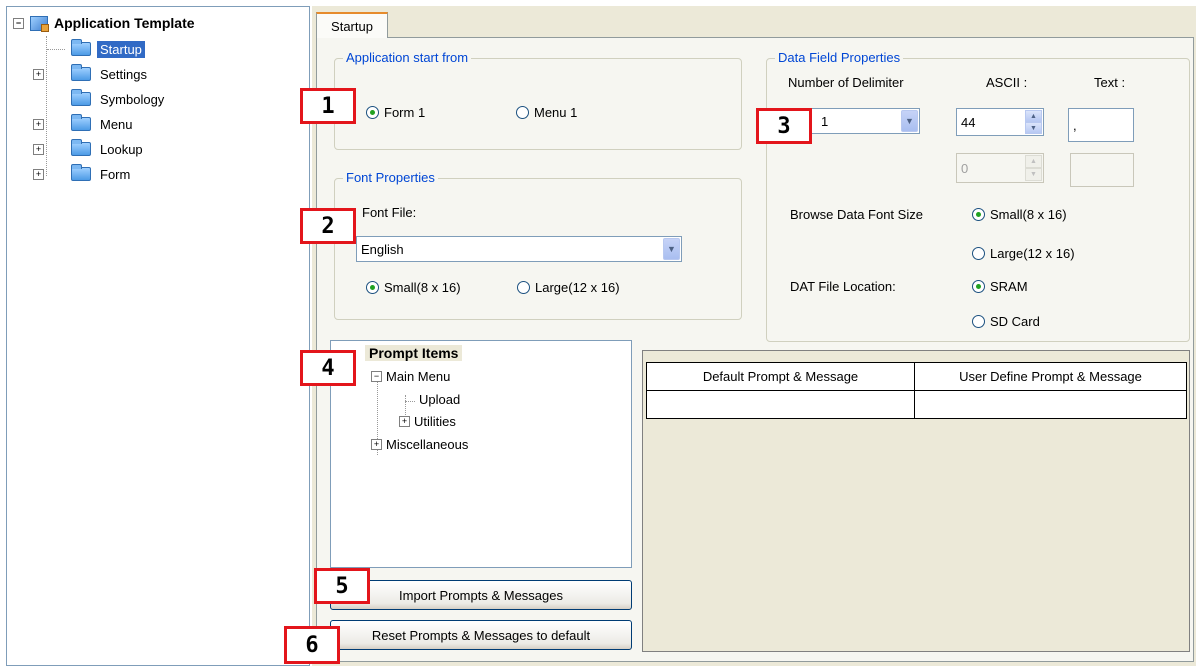 The width and height of the screenshot is (1196, 666). I want to click on tree-item-symbology: Symbology, so click(106, 99).